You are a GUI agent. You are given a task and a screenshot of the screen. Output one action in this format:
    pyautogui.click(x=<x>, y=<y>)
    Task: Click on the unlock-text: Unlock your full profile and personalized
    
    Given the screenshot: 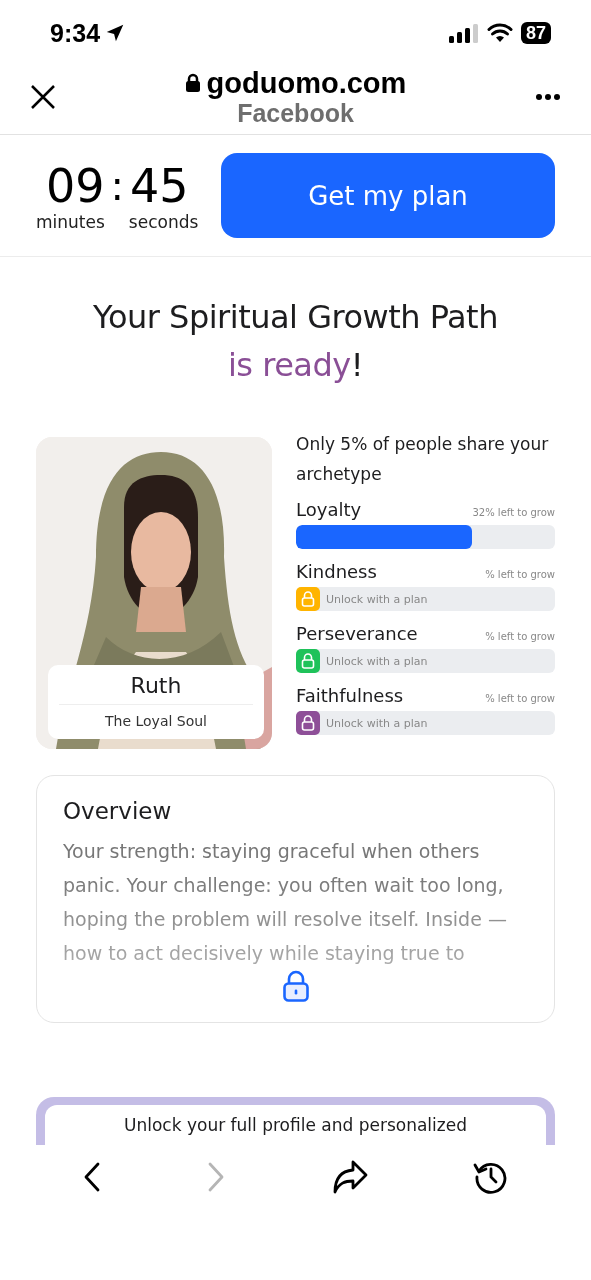 What is the action you would take?
    pyautogui.click(x=295, y=1125)
    